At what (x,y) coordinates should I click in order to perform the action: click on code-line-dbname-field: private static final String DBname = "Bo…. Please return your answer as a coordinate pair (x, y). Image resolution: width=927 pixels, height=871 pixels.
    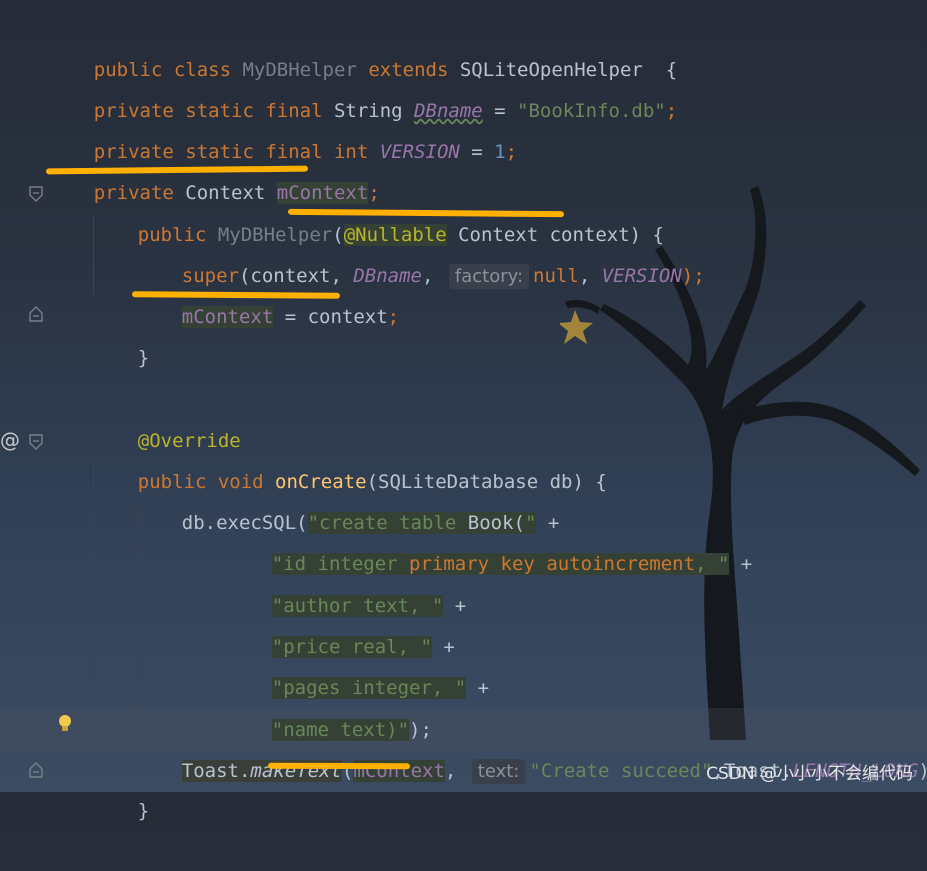
    Looking at the image, I should click on (362, 86).